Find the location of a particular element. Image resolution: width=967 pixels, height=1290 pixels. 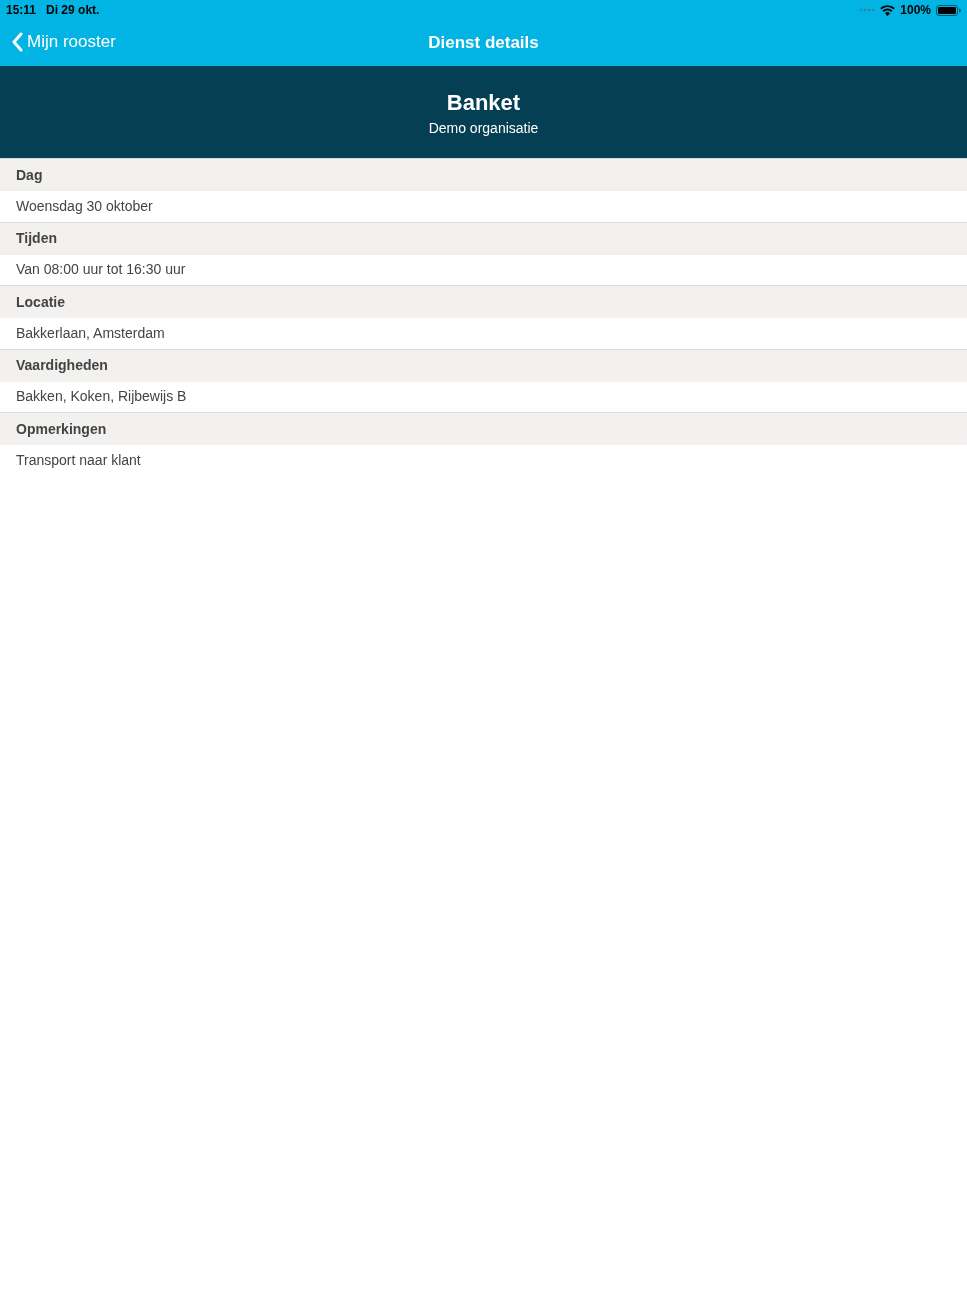

shift-title: Banket is located at coordinates (483, 102).